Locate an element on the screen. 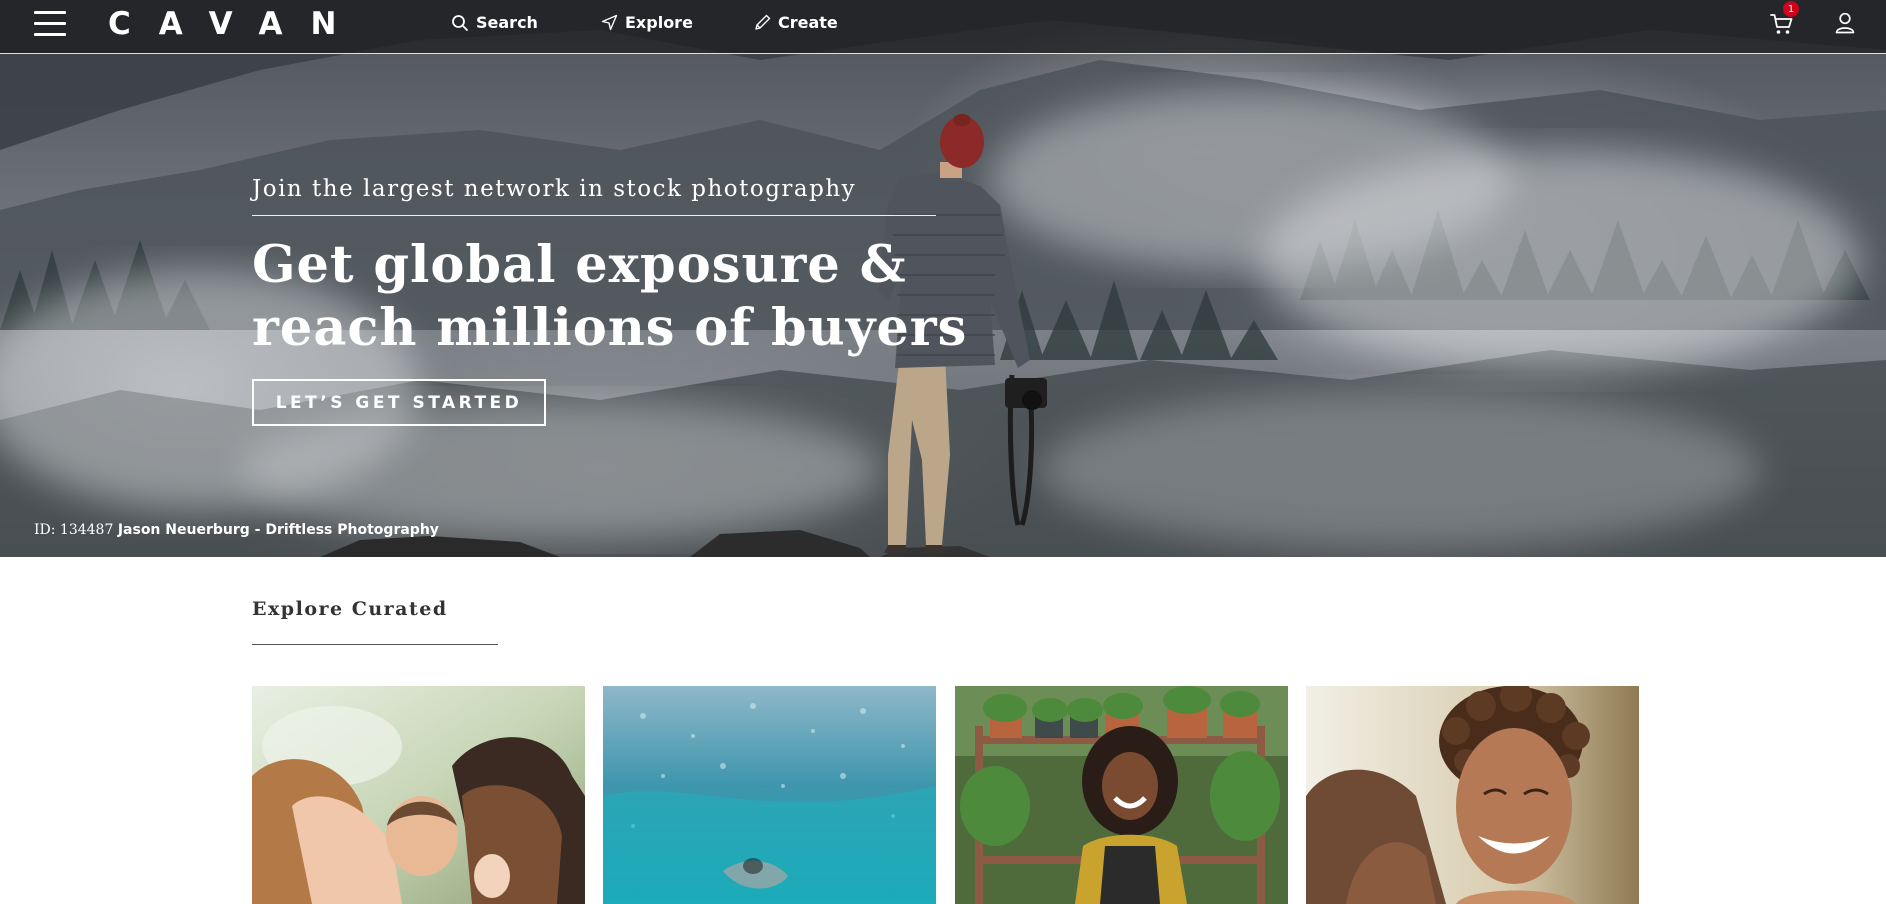 The image size is (1886, 904). explore-curated-heading: Explore Curated is located at coordinates (350, 609).